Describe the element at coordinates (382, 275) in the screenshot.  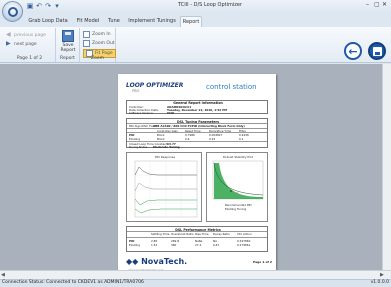
I see `scroll-right-icon: ▶` at that location.